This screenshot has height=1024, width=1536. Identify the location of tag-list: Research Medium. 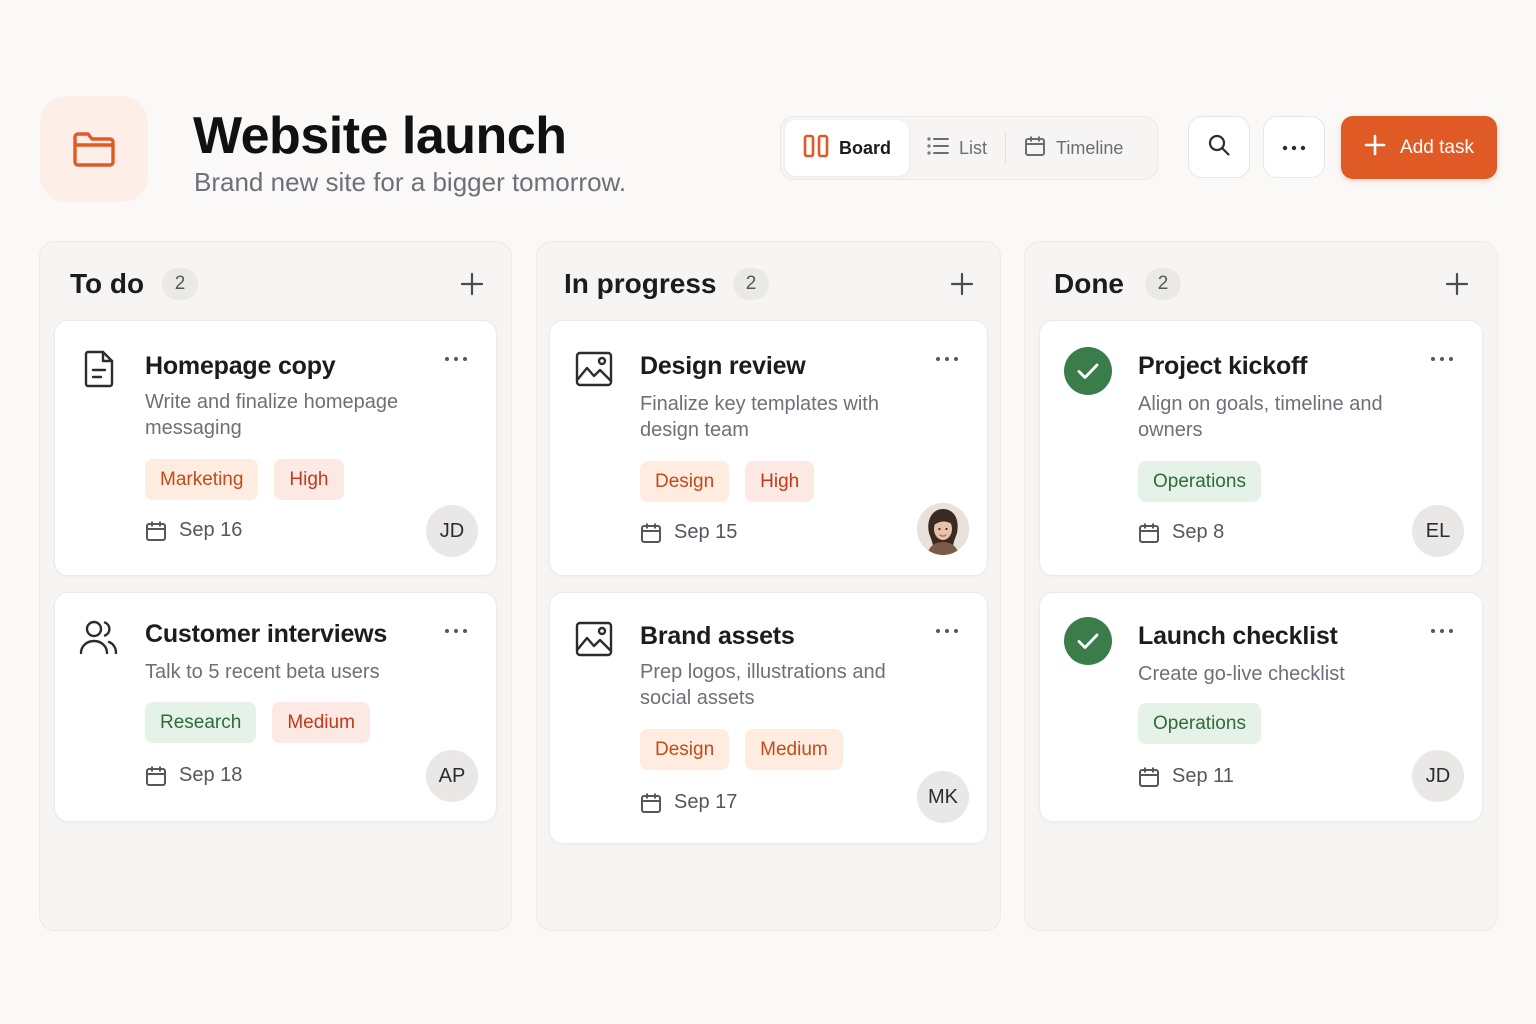
(257, 722).